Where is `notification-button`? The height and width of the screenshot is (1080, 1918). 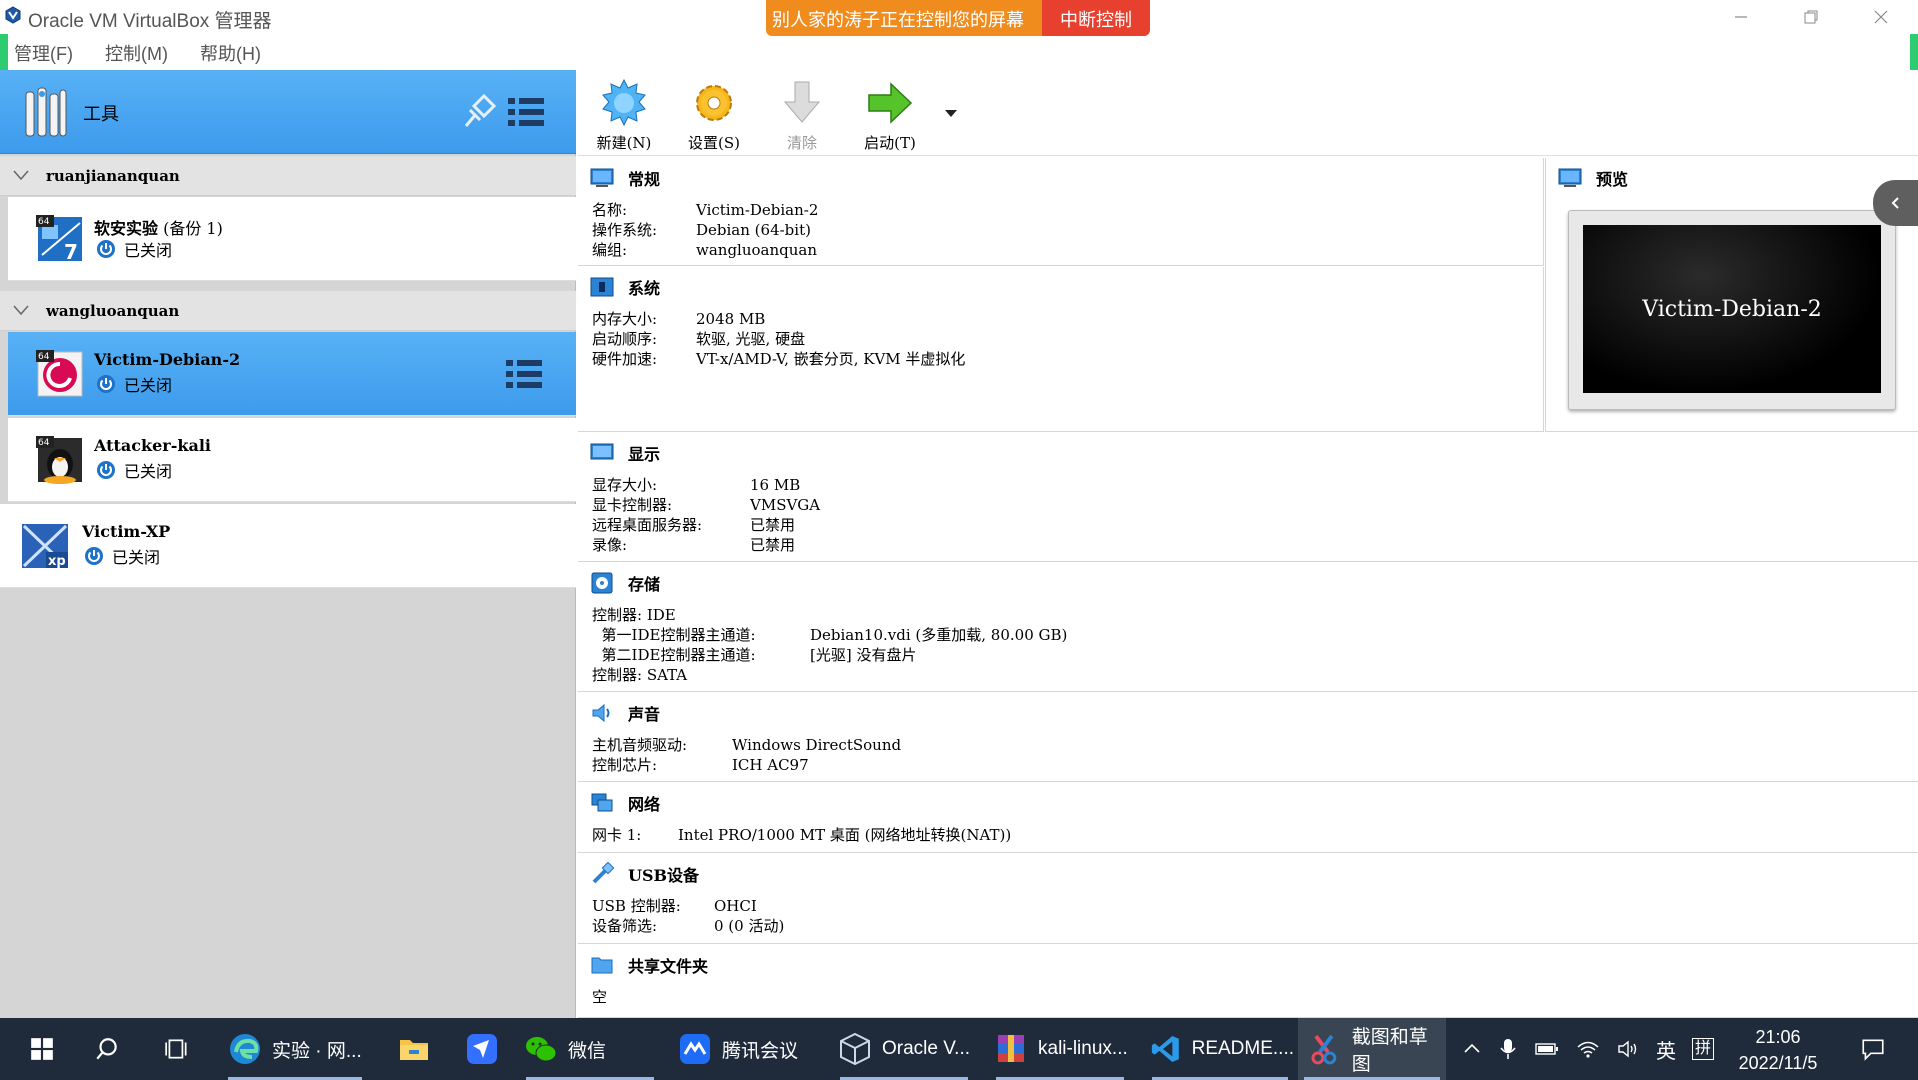
notification-button is located at coordinates (1873, 1049).